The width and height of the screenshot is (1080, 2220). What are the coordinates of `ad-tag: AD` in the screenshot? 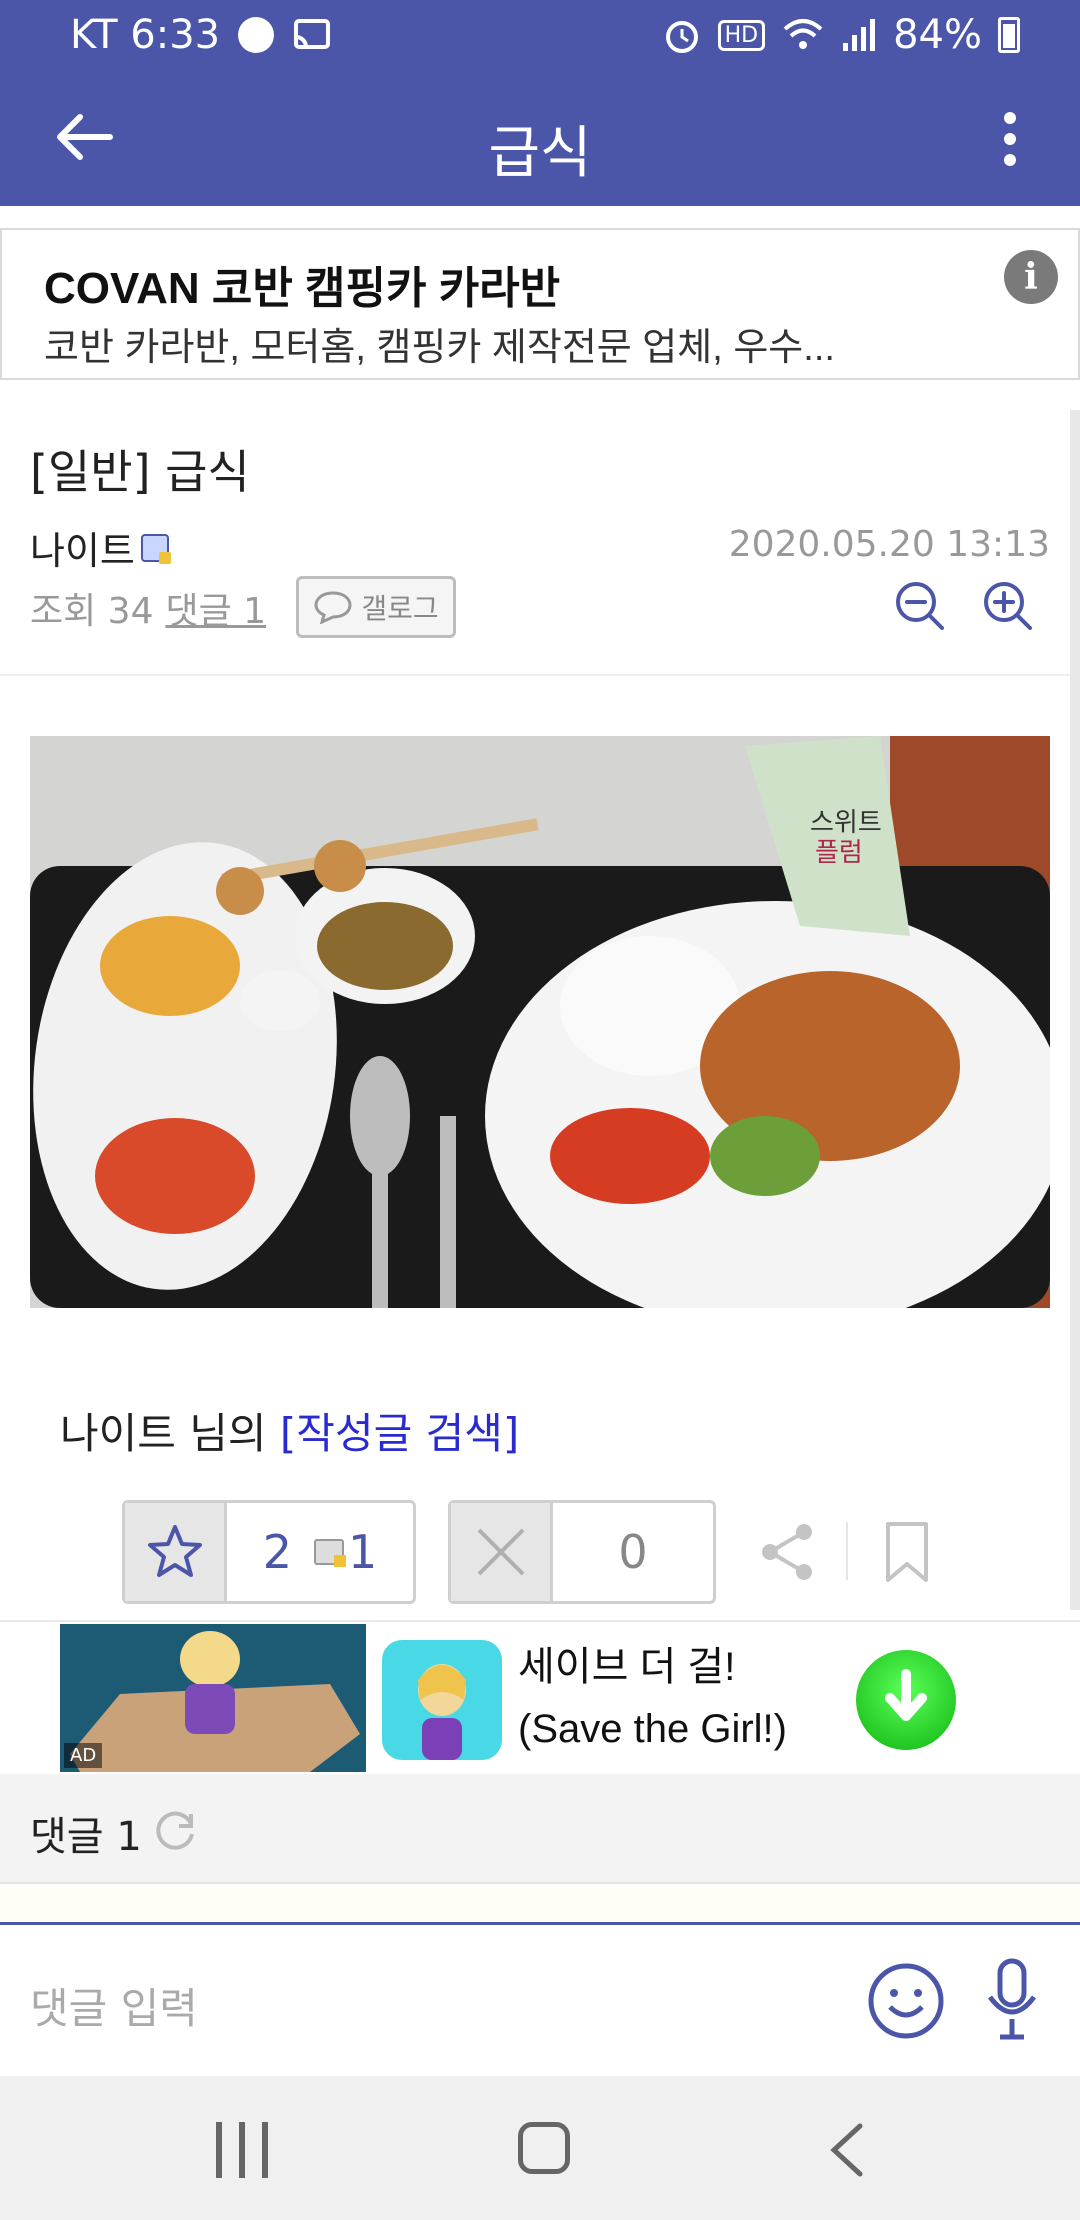 It's located at (83, 1755).